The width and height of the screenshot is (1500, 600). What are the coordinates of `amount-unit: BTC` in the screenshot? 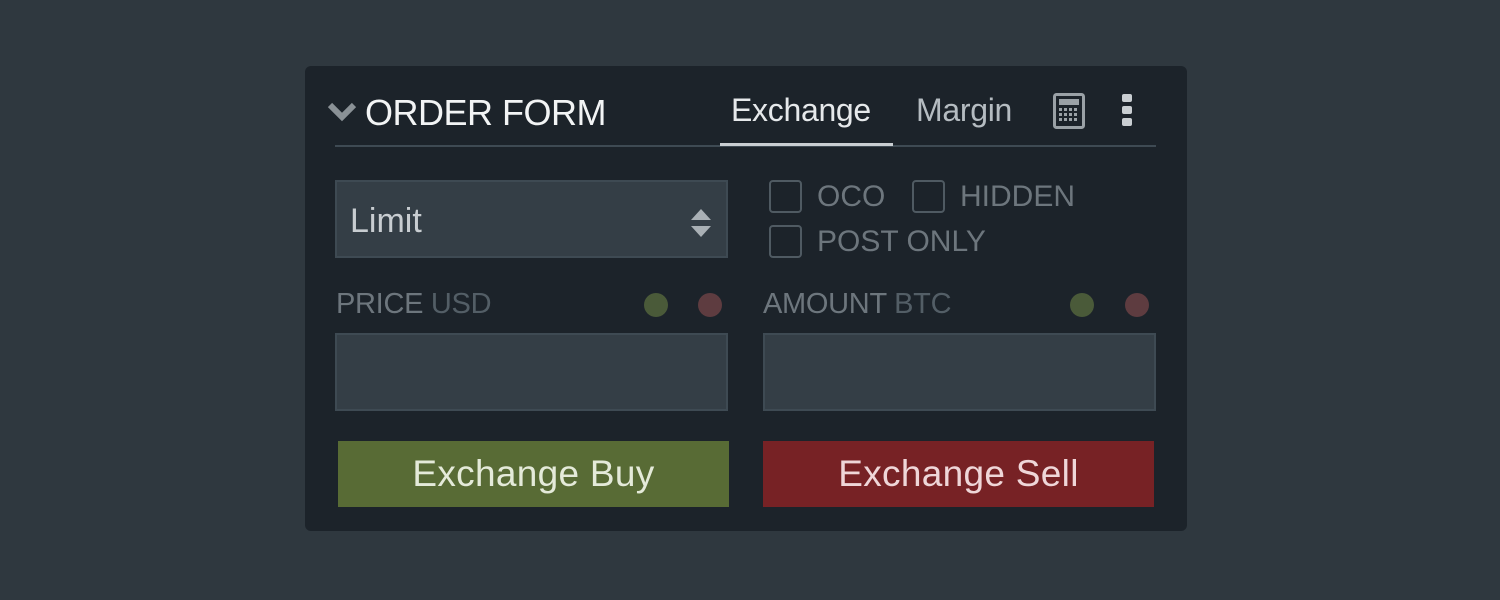 It's located at (923, 304).